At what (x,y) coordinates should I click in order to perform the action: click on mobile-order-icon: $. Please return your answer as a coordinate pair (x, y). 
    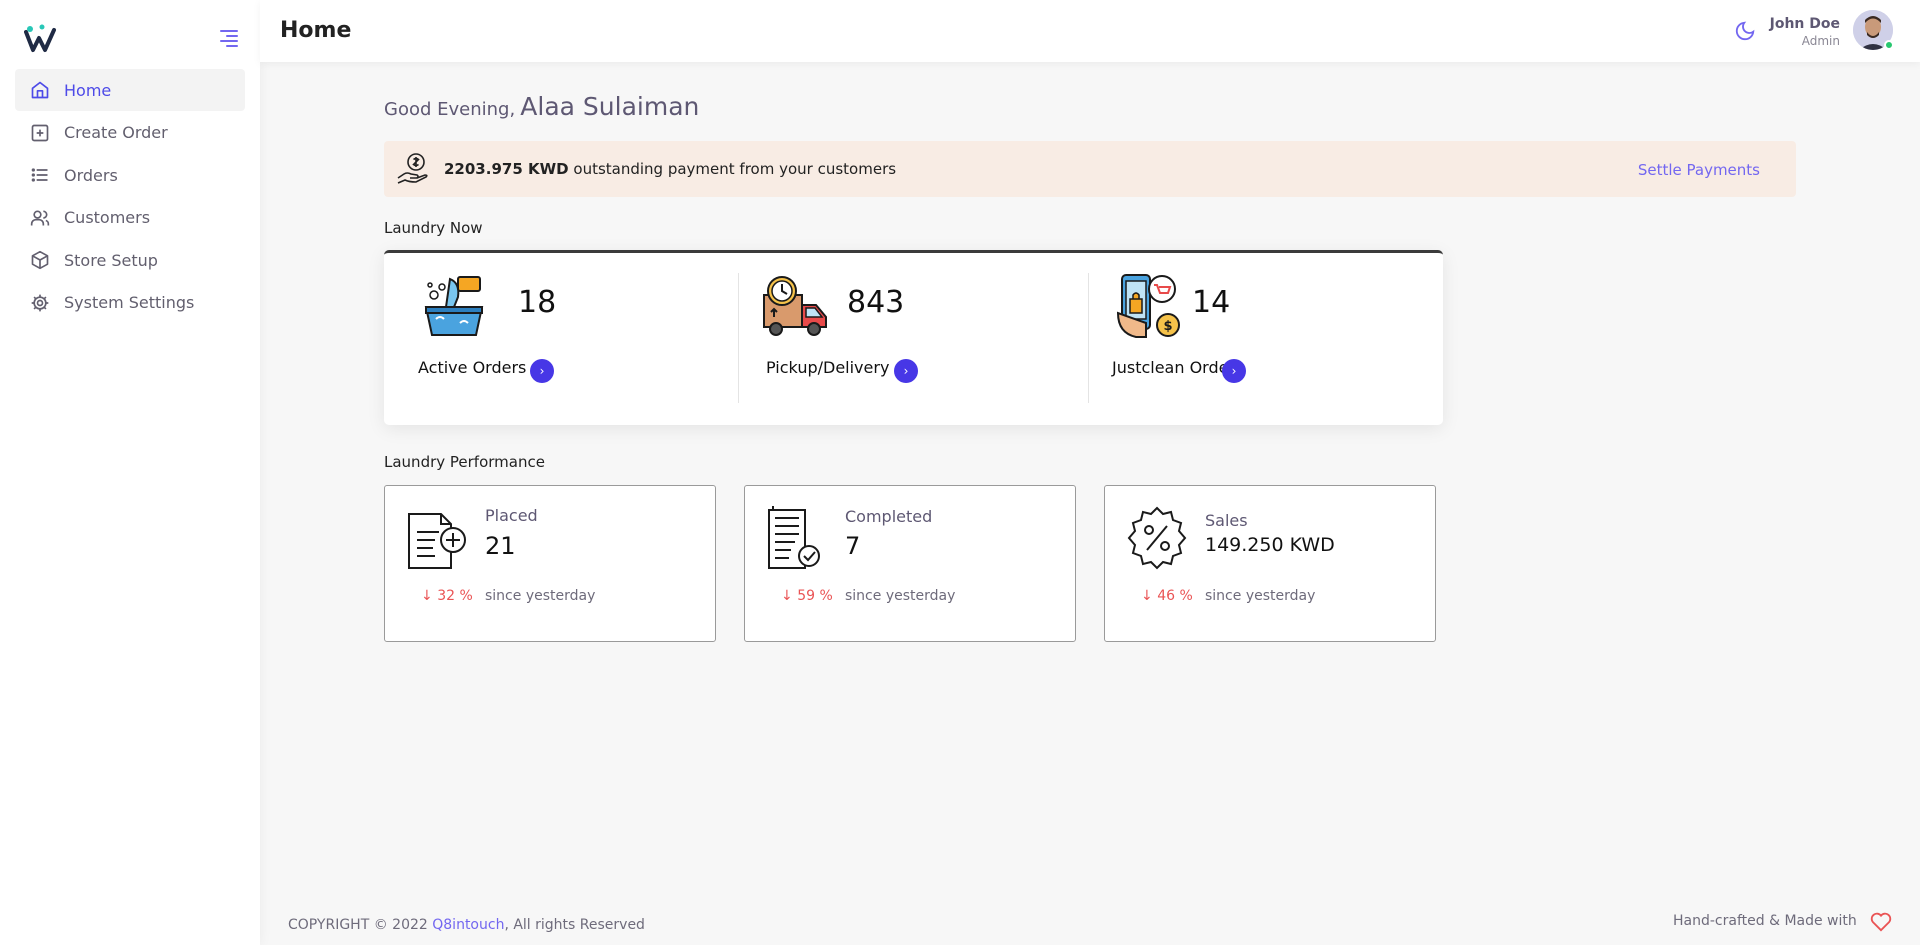
    Looking at the image, I should click on (1148, 306).